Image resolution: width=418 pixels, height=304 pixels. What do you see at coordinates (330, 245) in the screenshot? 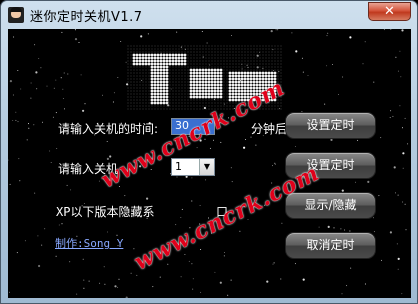
I see `cancel-timer-button: 取消定时` at bounding box center [330, 245].